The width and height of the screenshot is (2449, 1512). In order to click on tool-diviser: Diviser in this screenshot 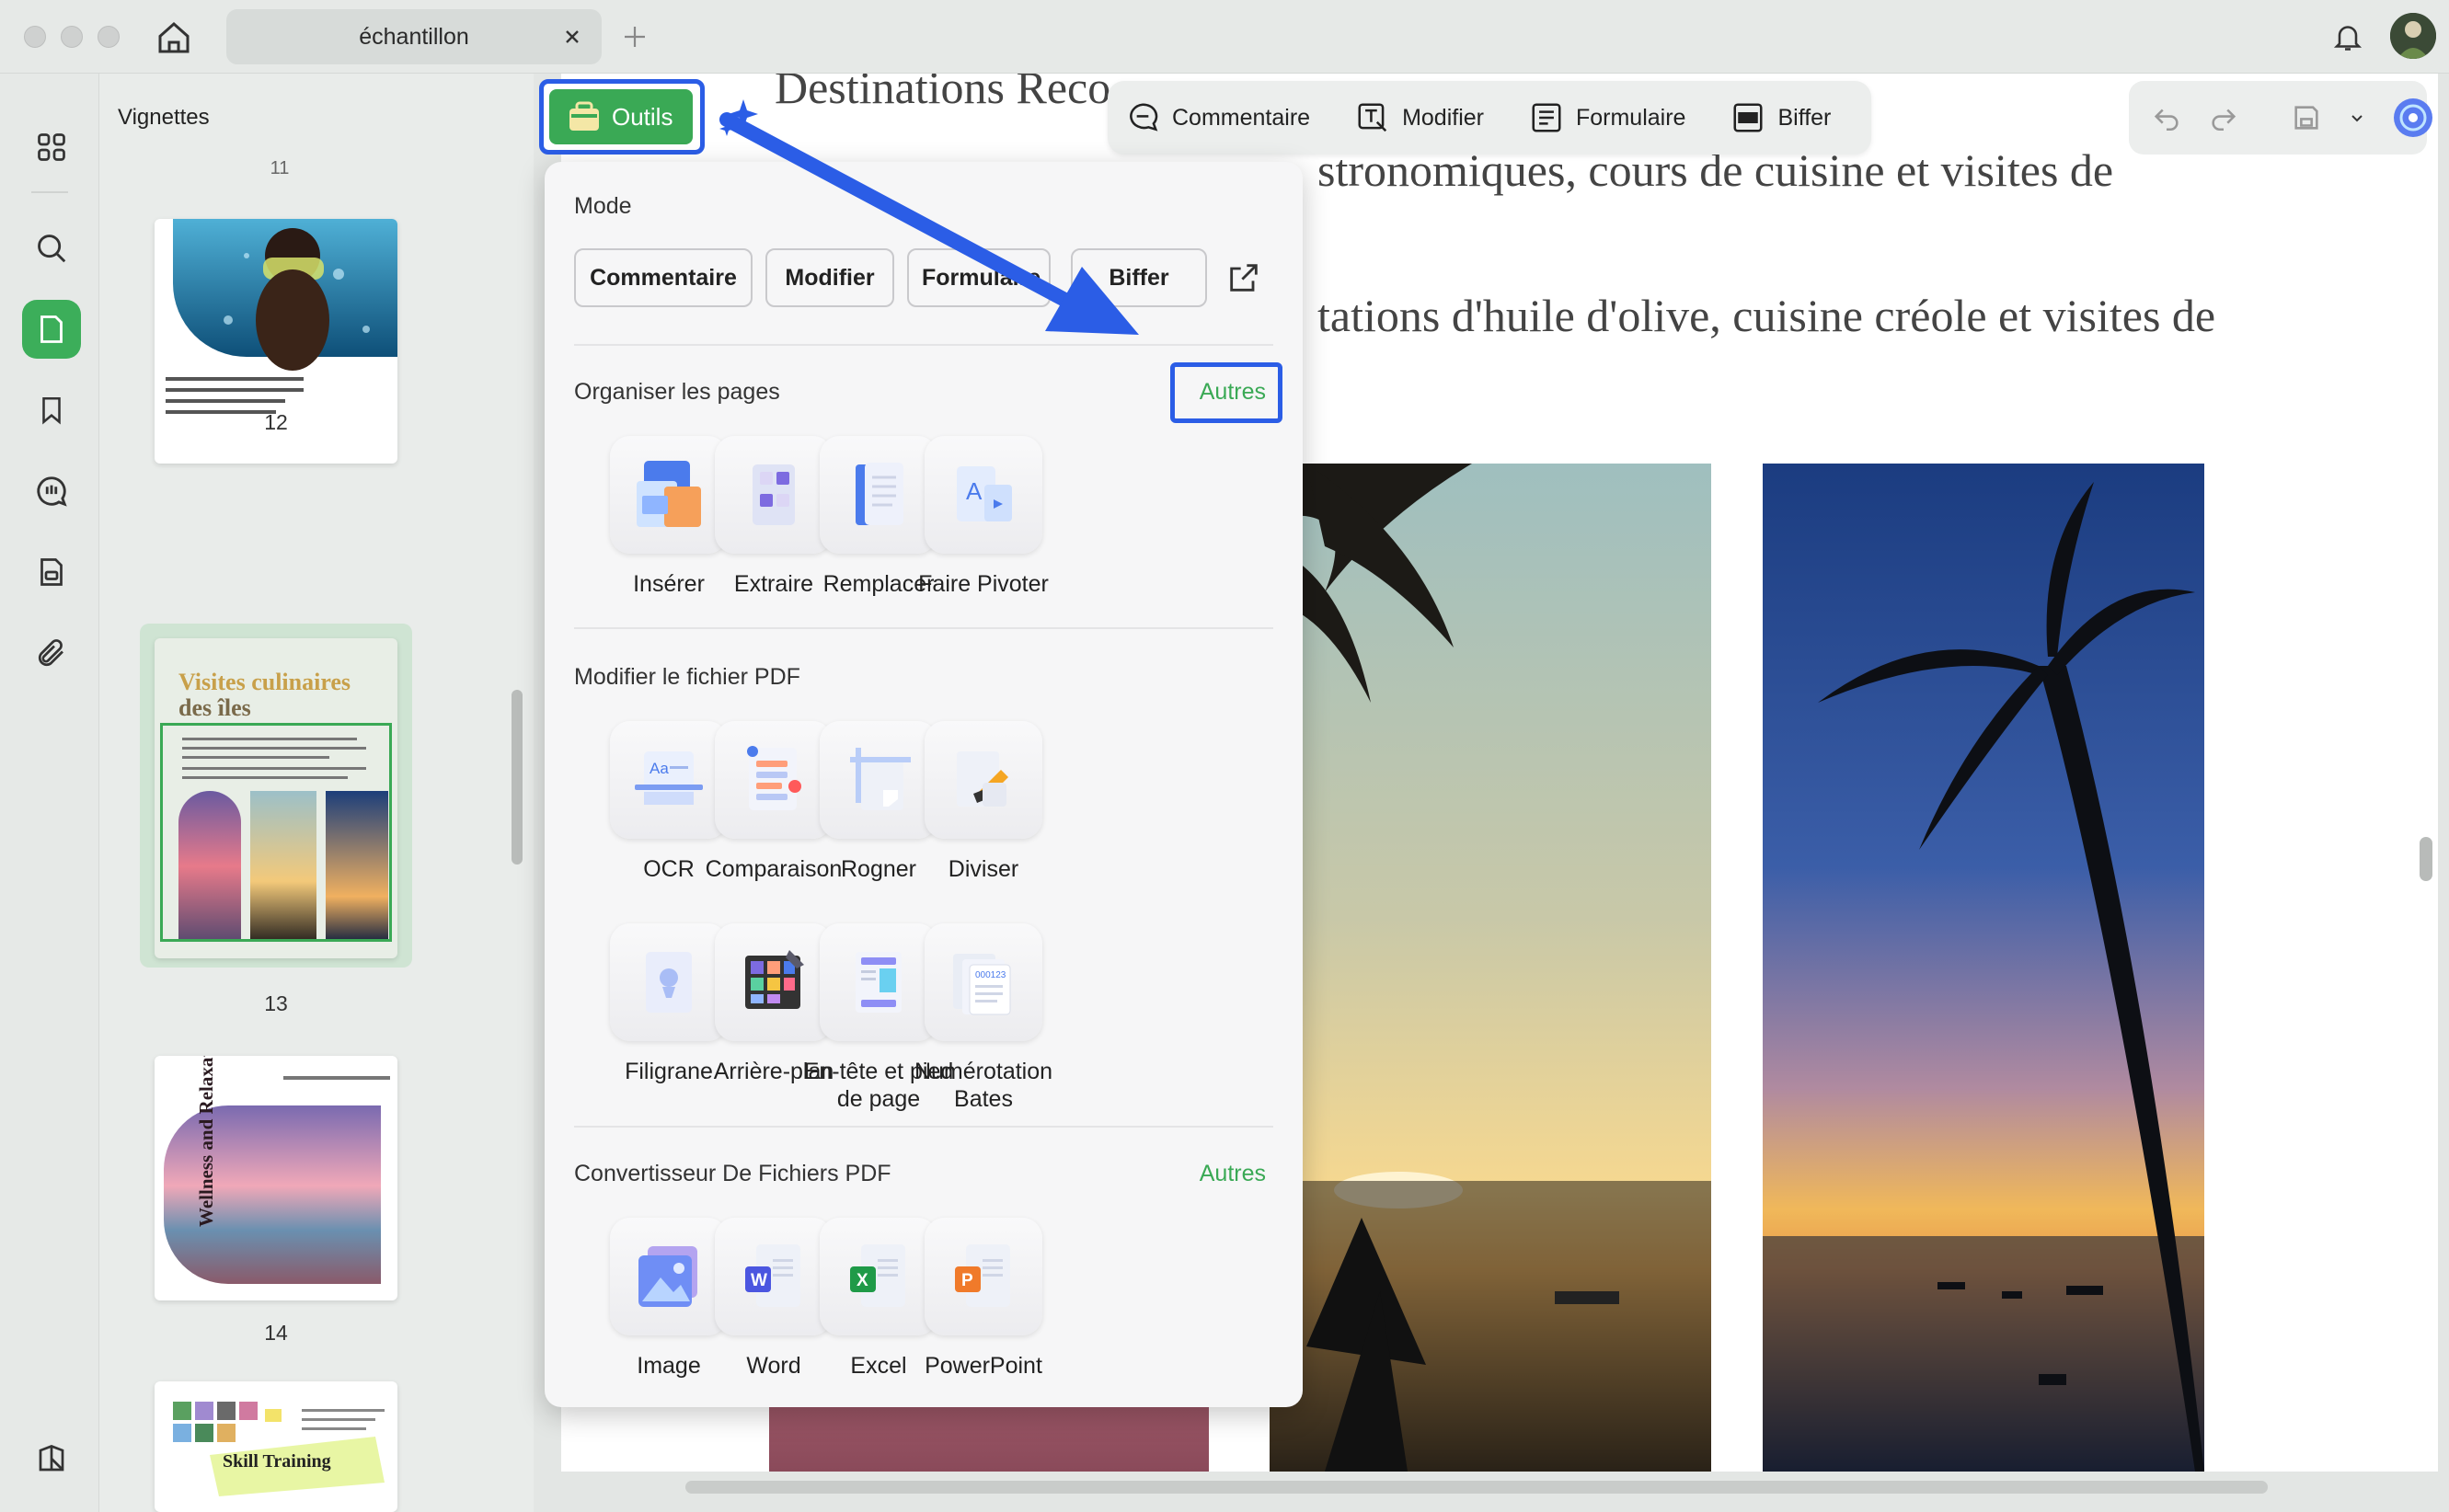, I will do `click(983, 802)`.